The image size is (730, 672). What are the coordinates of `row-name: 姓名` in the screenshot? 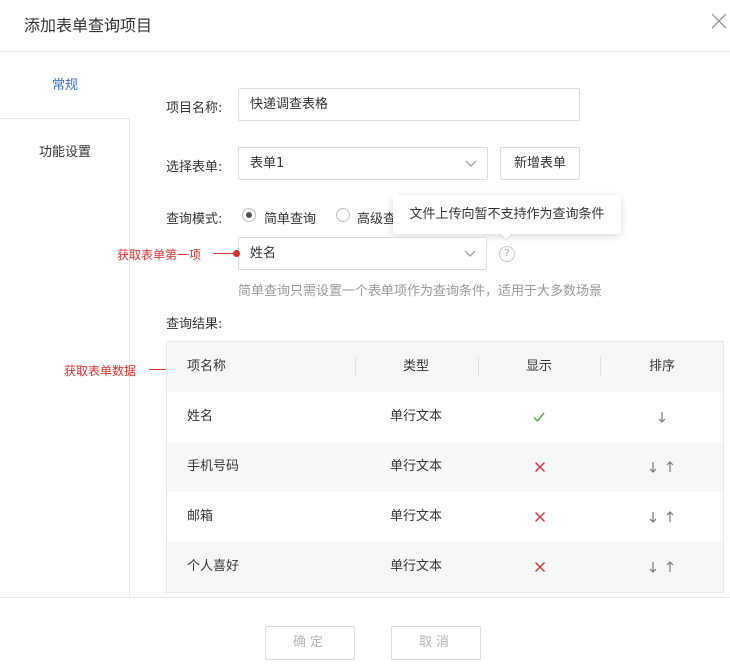 It's located at (200, 416).